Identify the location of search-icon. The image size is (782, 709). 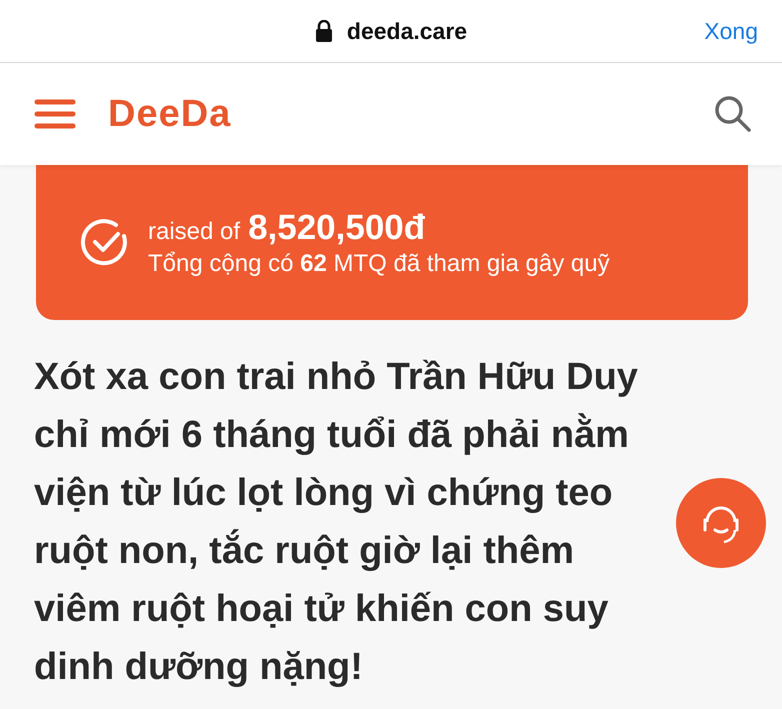
(733, 114).